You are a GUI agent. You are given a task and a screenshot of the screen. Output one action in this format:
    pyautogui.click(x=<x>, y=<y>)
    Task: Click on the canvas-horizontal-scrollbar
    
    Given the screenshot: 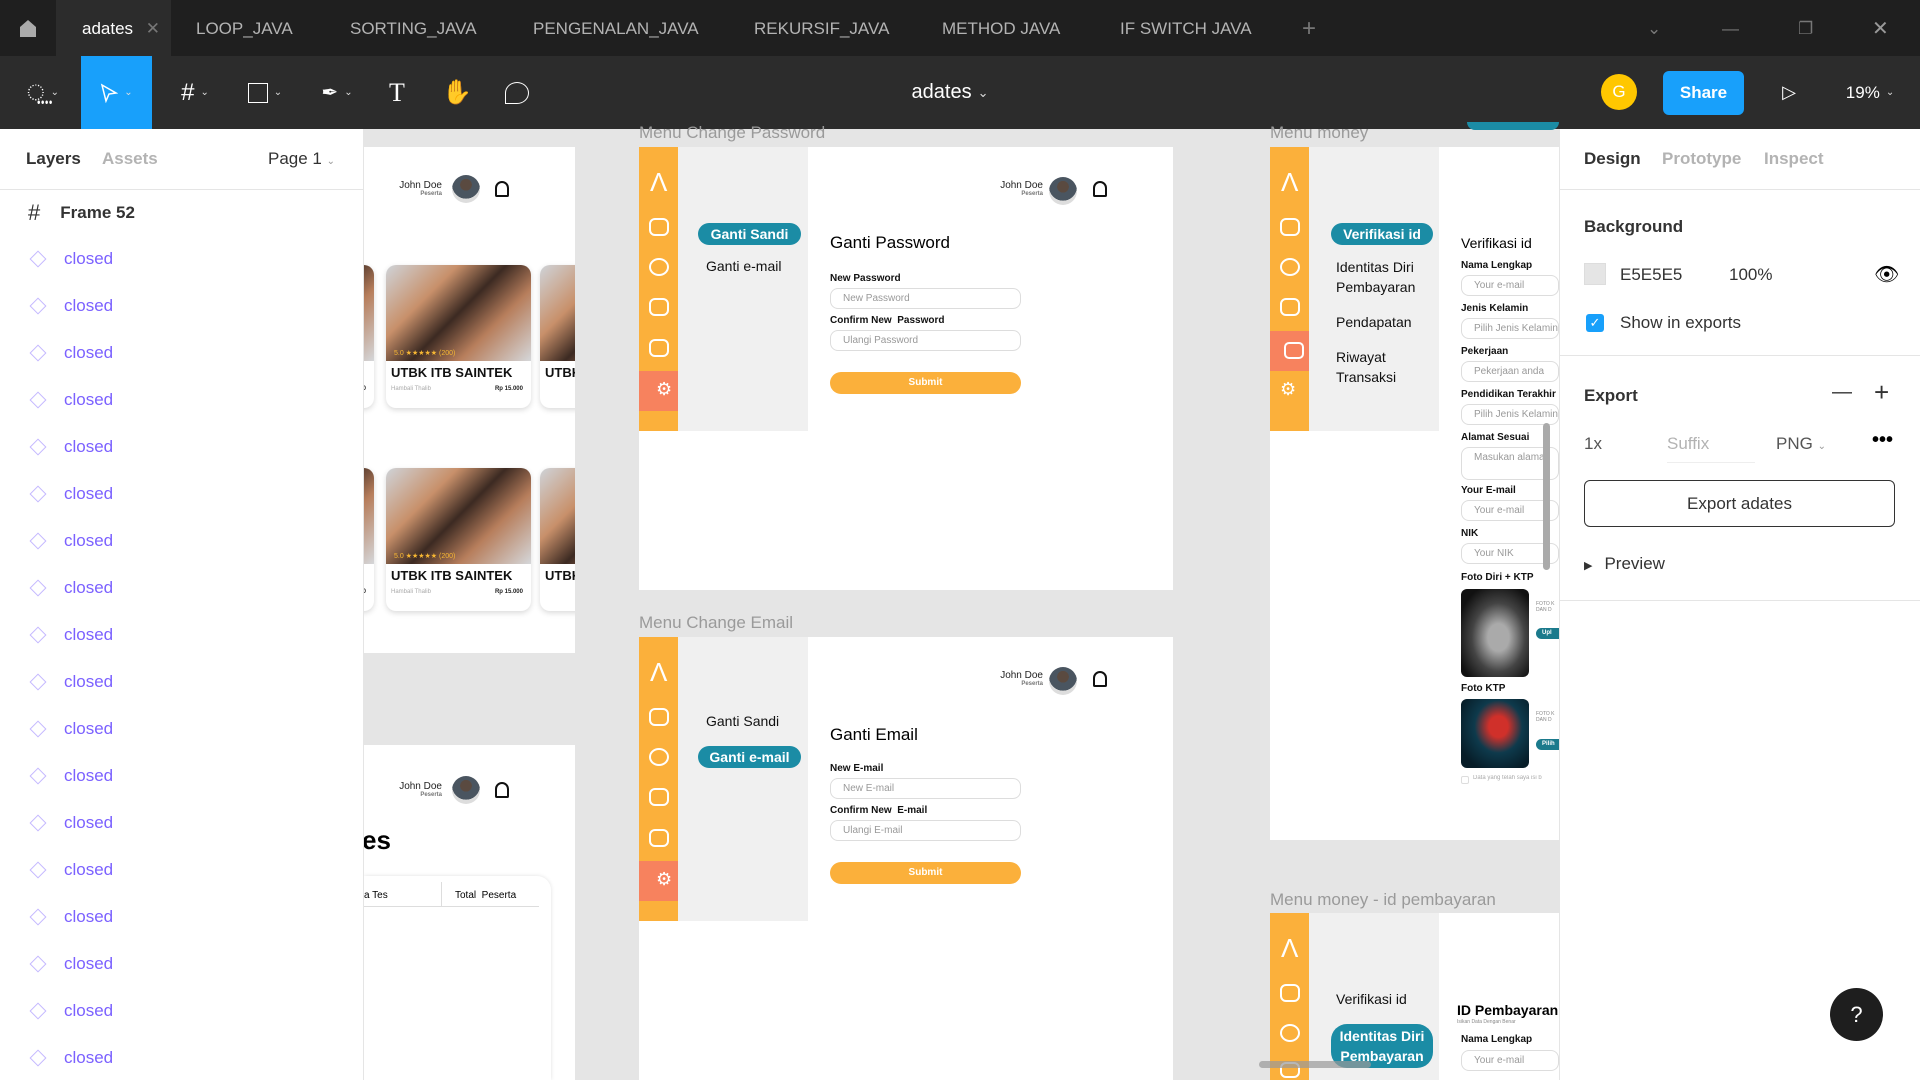 What is the action you would take?
    pyautogui.click(x=1315, y=1064)
    